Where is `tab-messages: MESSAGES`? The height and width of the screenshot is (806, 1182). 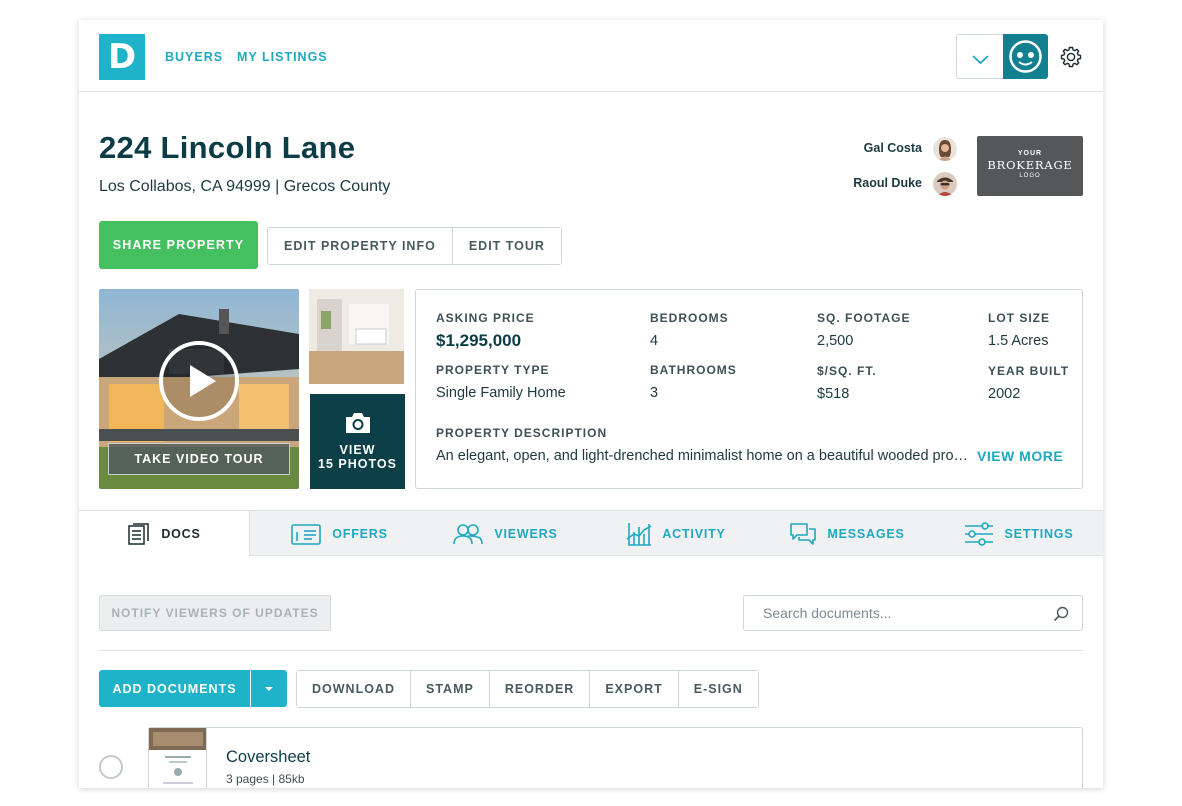 tab-messages: MESSAGES is located at coordinates (847, 533).